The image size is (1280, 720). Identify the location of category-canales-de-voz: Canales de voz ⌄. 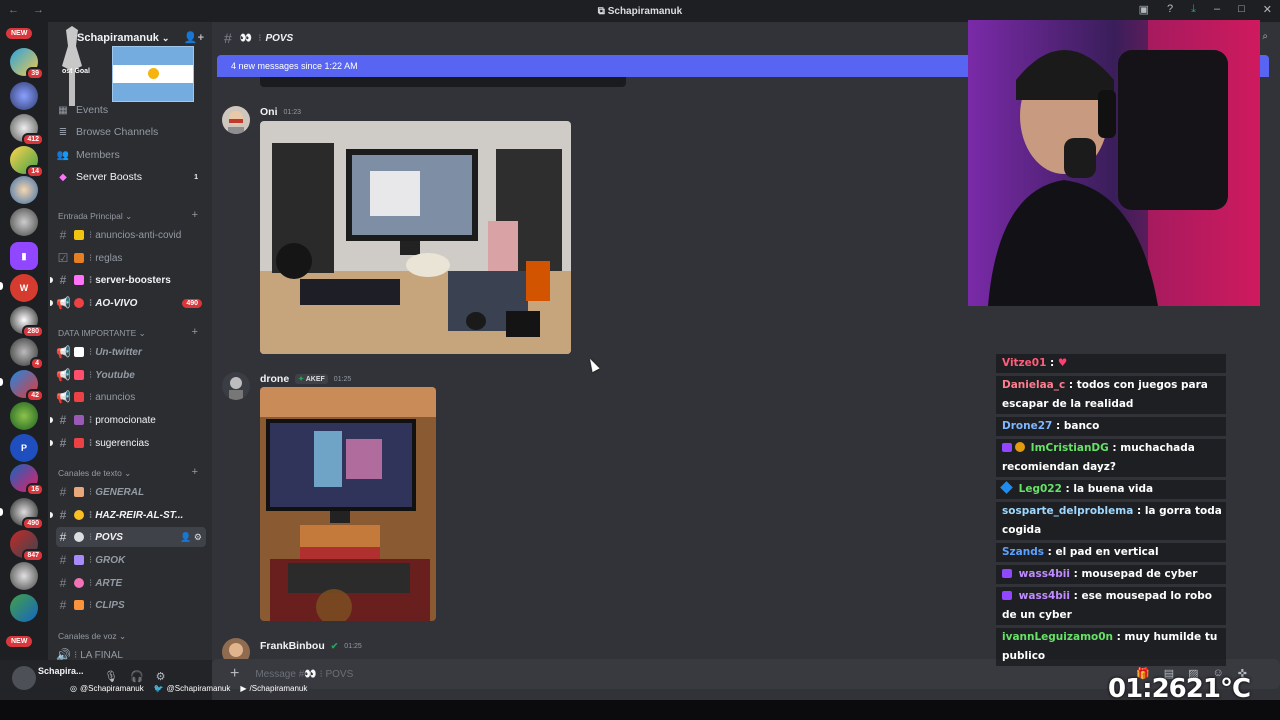
(133, 636).